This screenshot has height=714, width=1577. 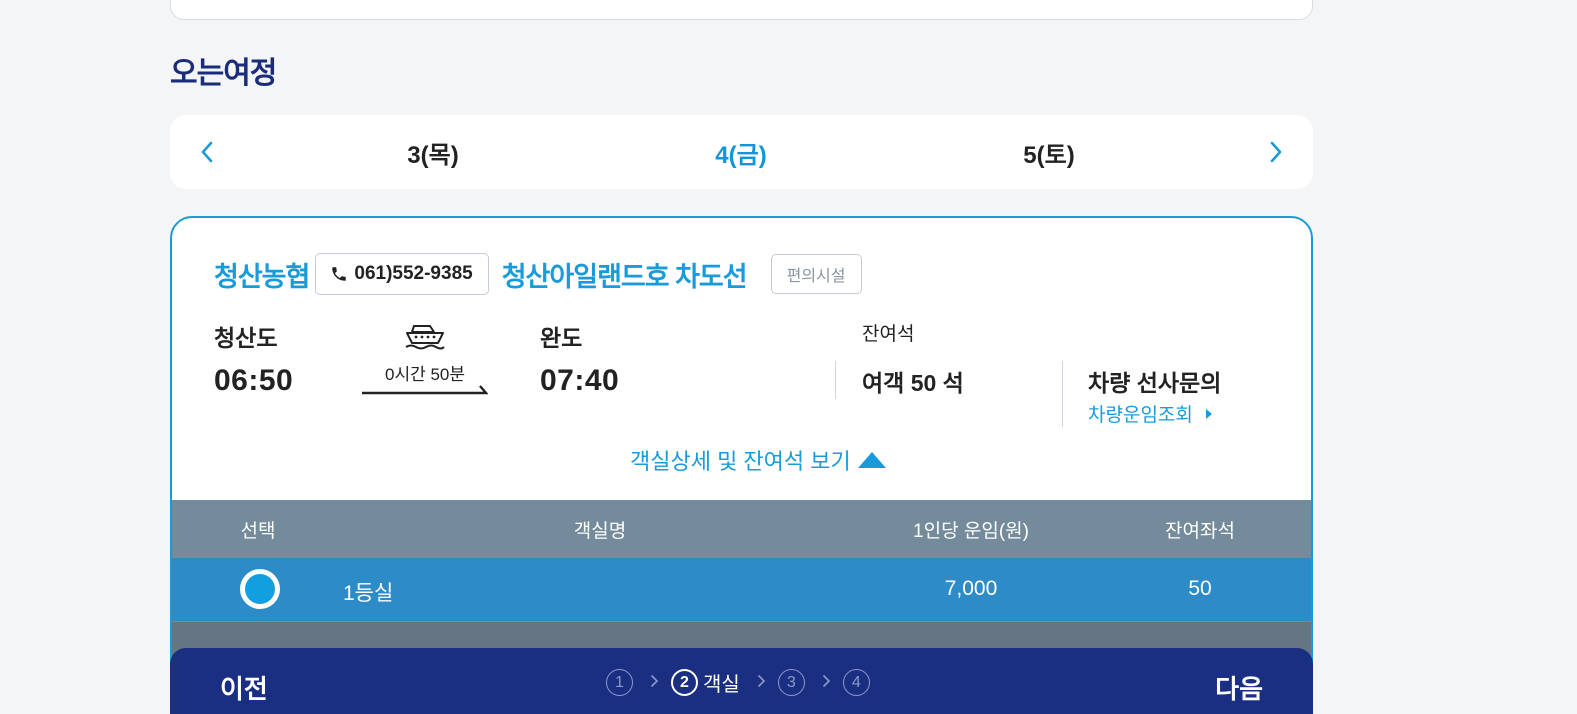 I want to click on vehicle-inquiry: 차량 선사문의, so click(x=1155, y=383).